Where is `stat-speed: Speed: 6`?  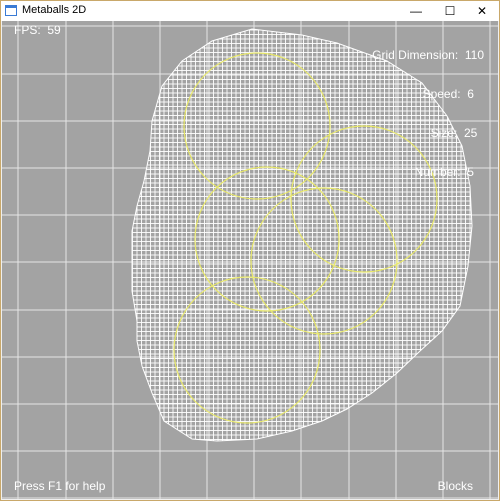 stat-speed: Speed: 6 is located at coordinates (428, 94).